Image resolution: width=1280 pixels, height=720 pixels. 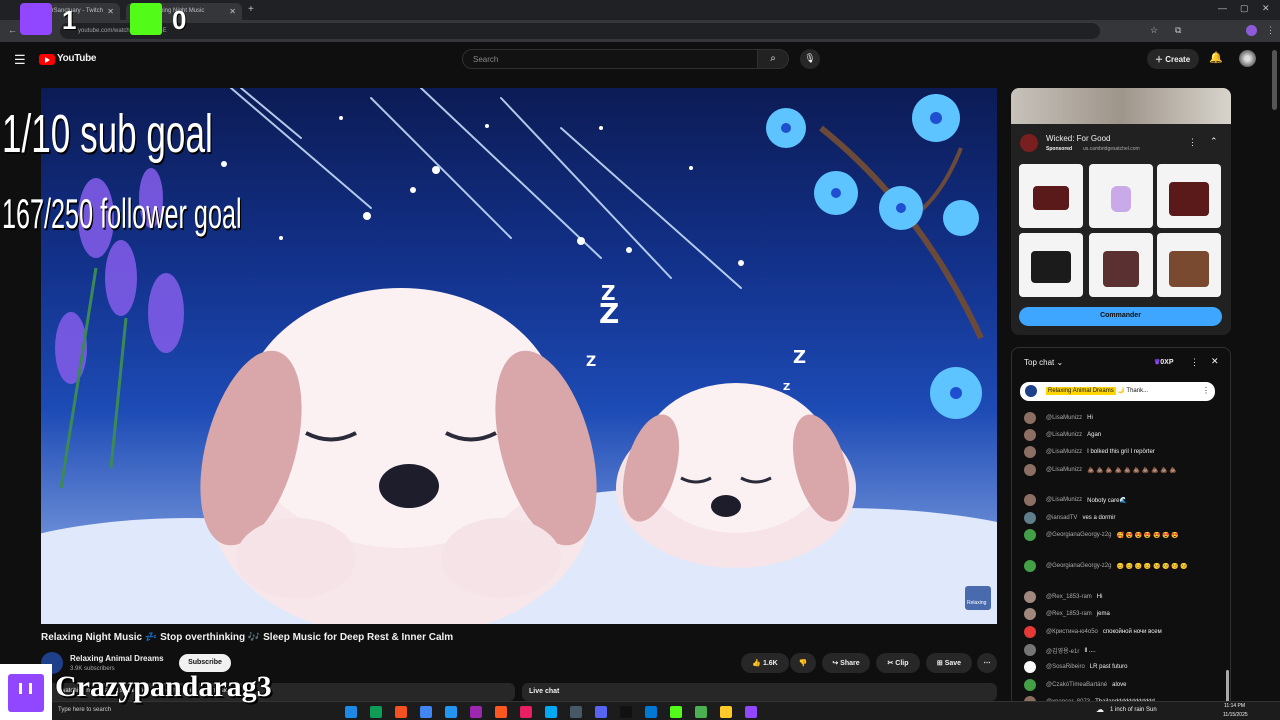 I want to click on hamburger-menu-icon: ☰, so click(x=20, y=60).